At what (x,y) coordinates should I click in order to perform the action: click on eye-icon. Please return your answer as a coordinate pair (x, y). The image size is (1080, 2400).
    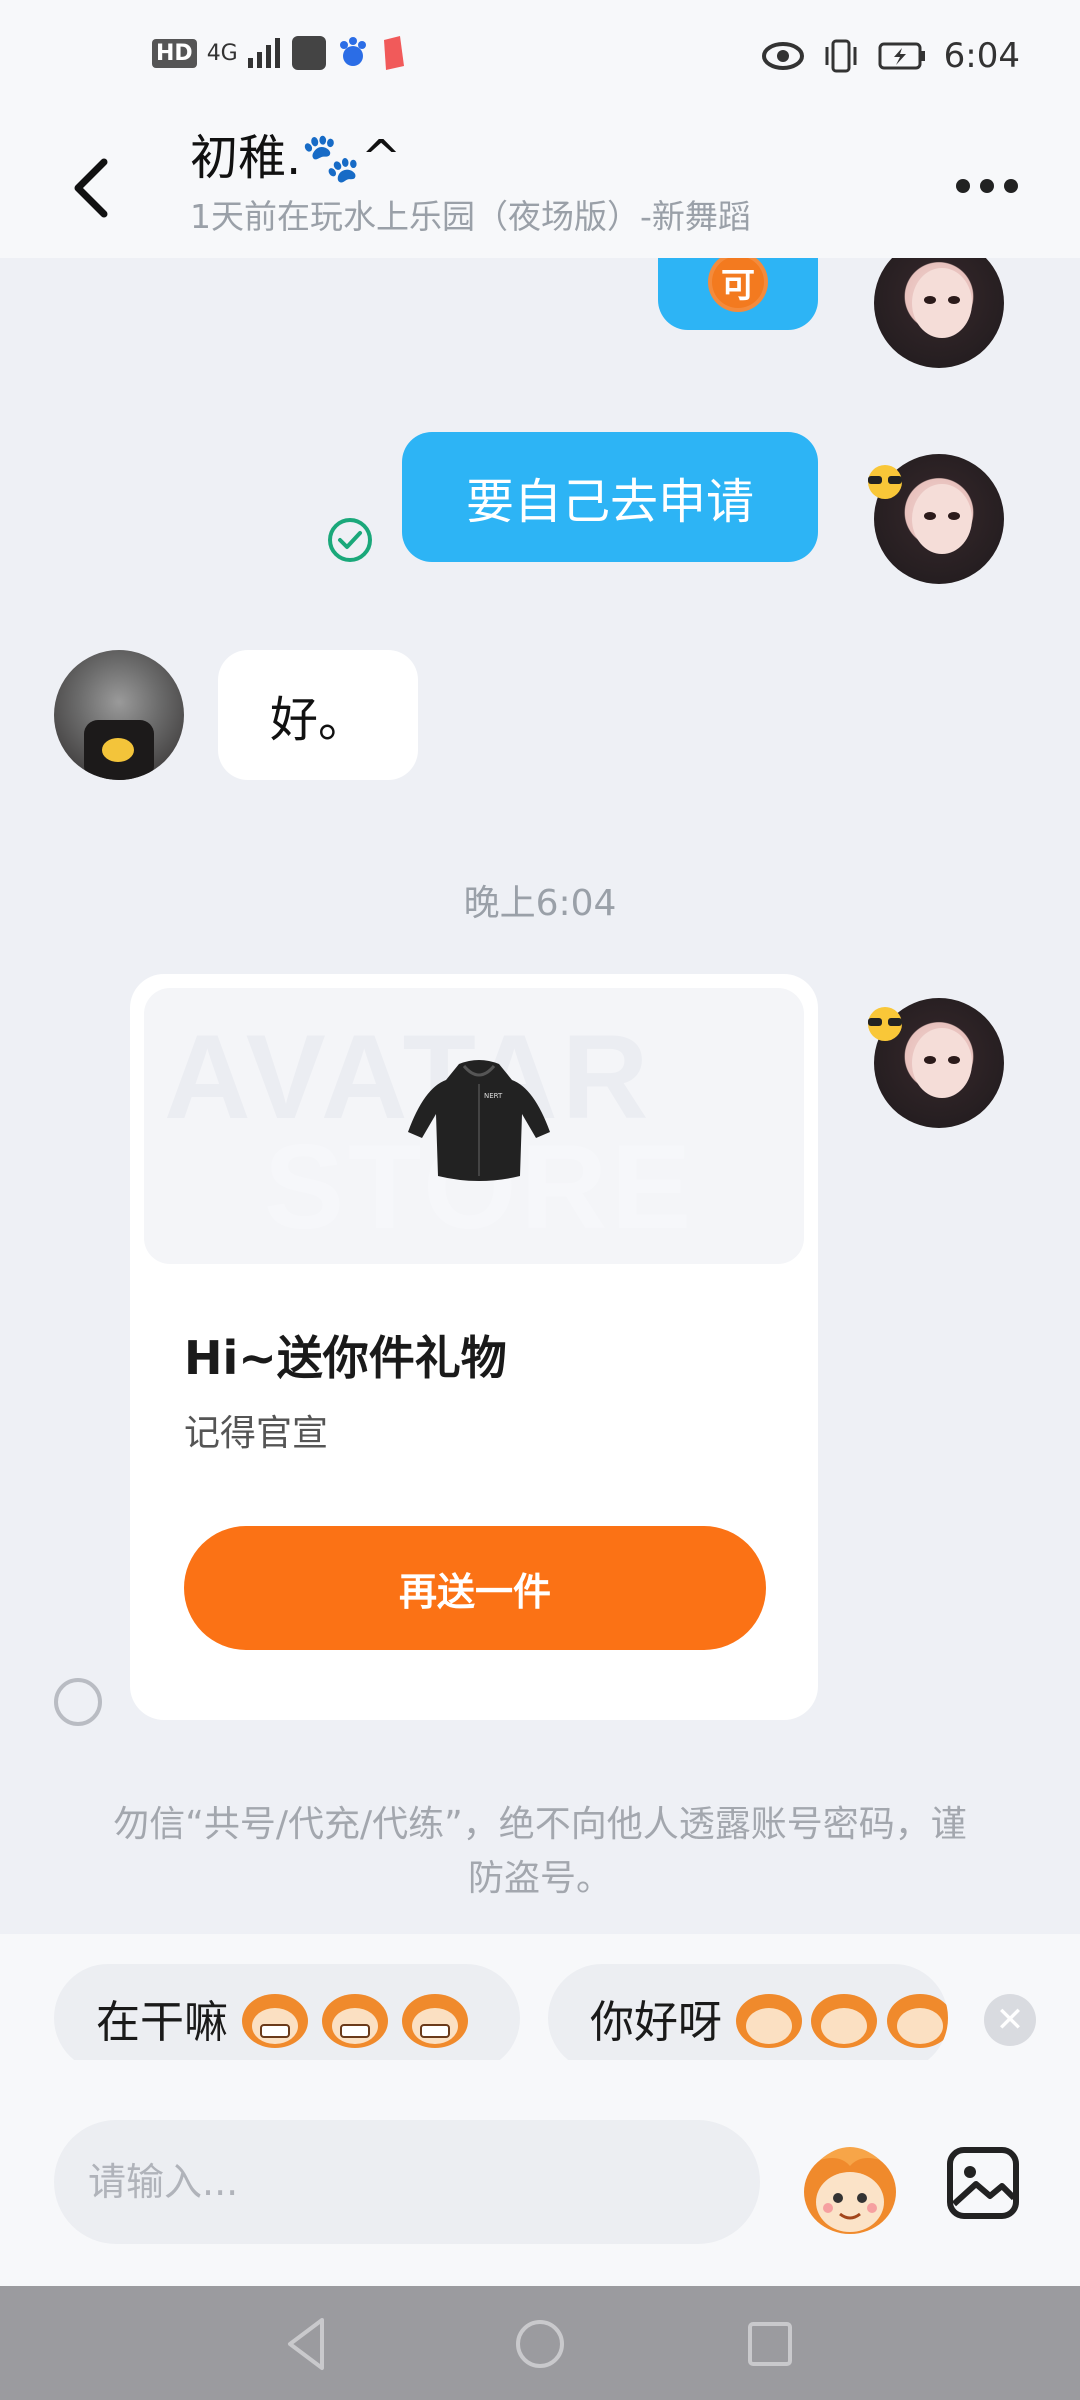
    Looking at the image, I should click on (782, 56).